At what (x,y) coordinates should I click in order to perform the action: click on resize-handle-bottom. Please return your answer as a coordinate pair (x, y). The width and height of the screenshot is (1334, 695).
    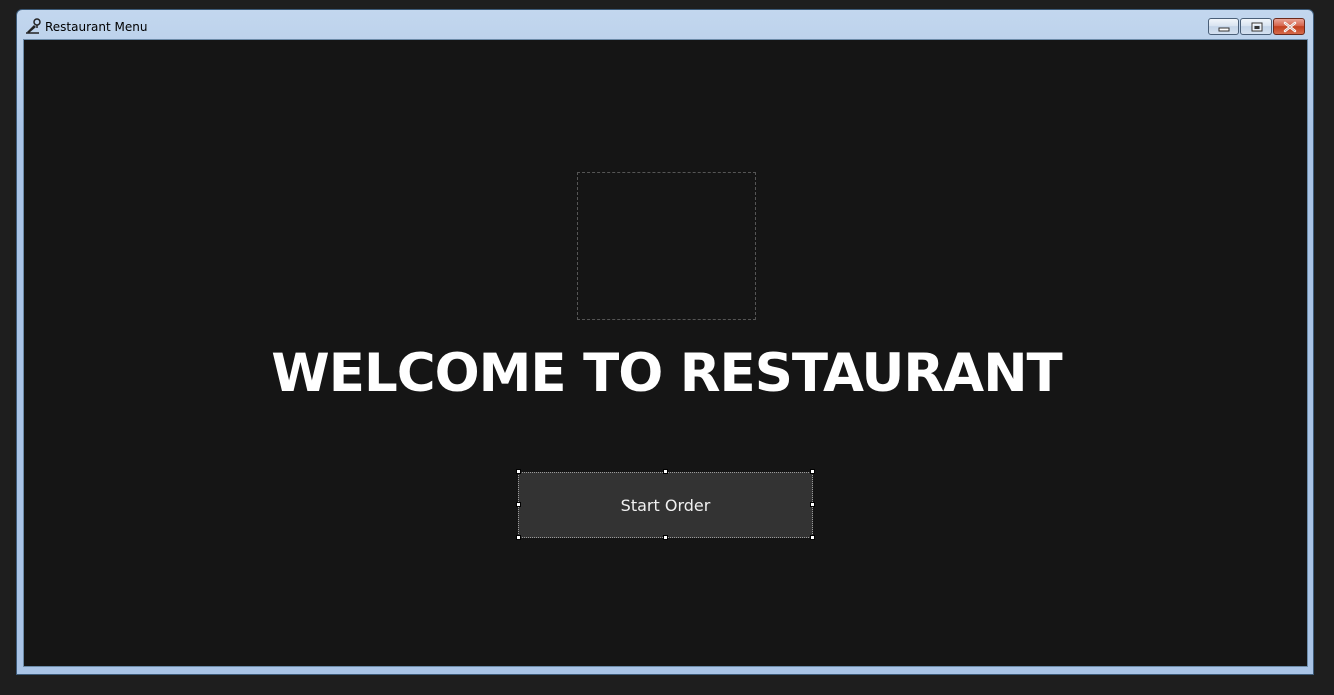
    Looking at the image, I should click on (665, 537).